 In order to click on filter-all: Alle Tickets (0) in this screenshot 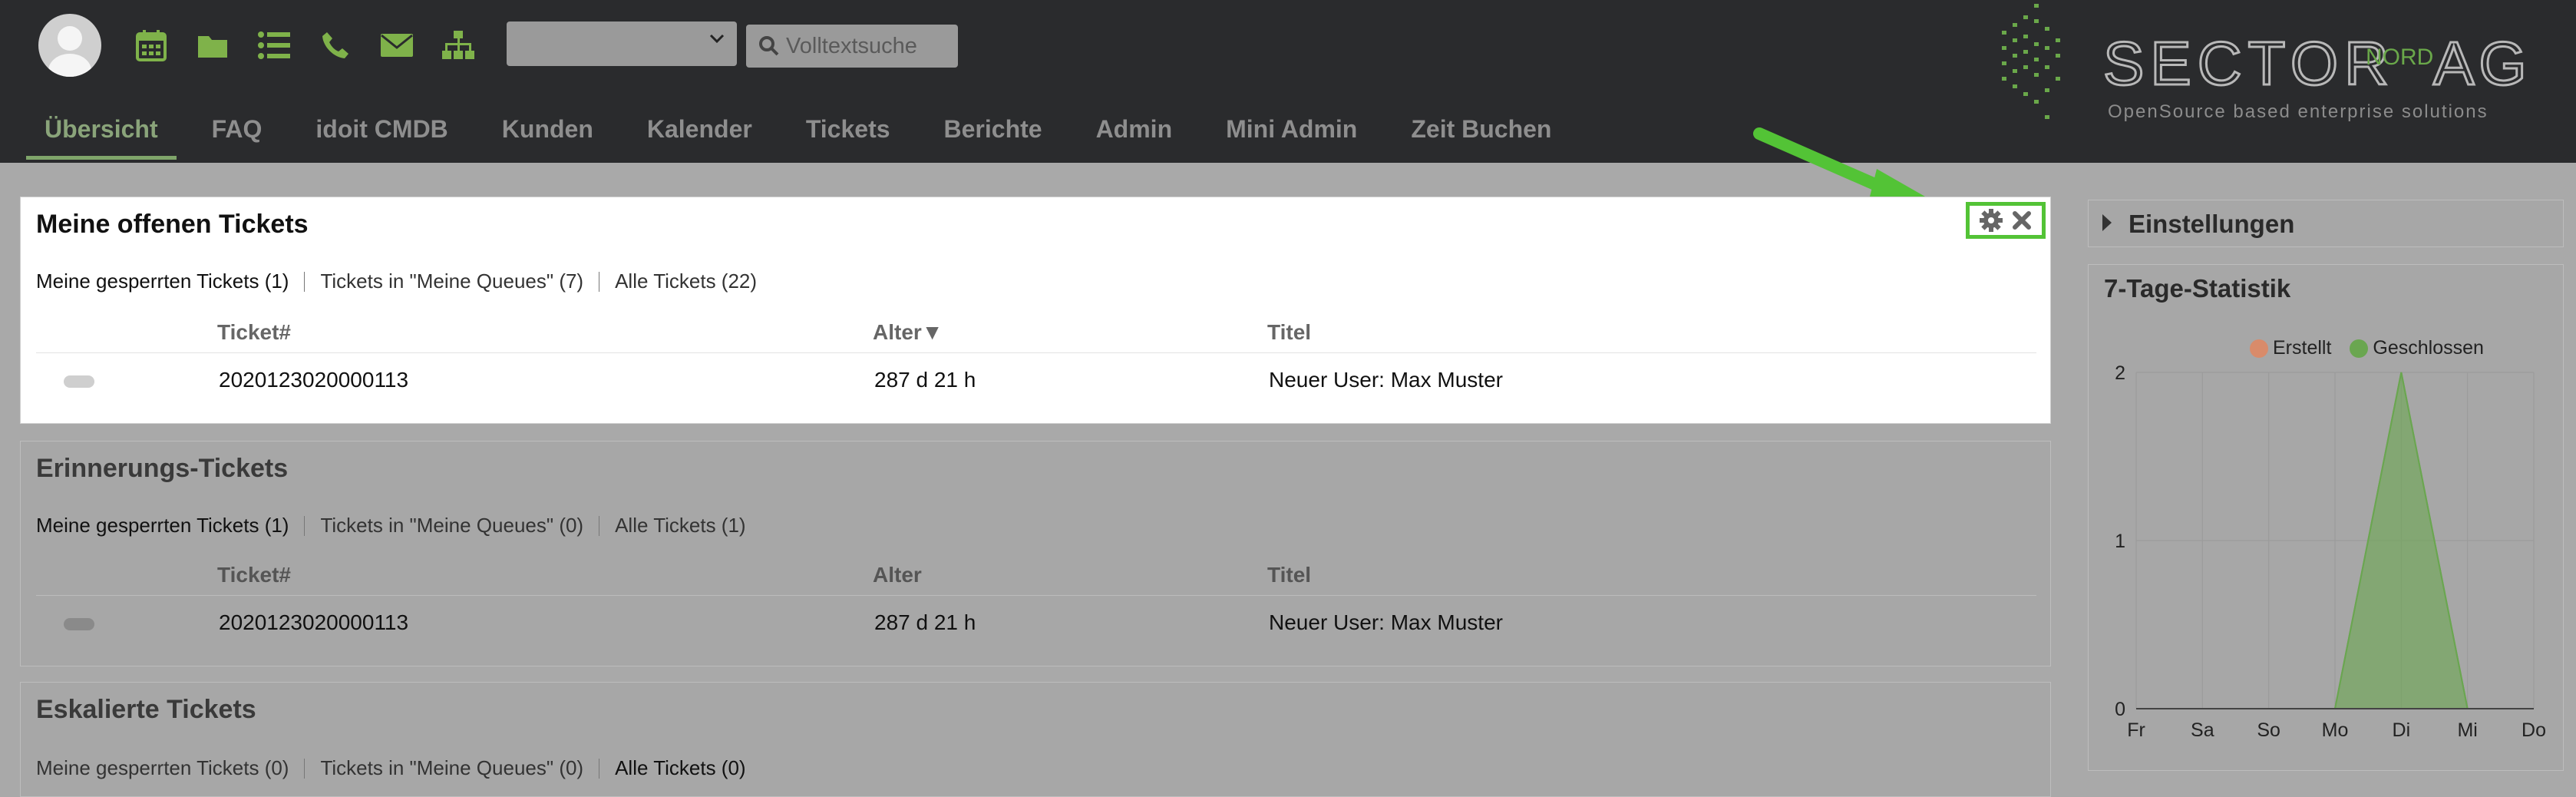, I will do `click(680, 768)`.